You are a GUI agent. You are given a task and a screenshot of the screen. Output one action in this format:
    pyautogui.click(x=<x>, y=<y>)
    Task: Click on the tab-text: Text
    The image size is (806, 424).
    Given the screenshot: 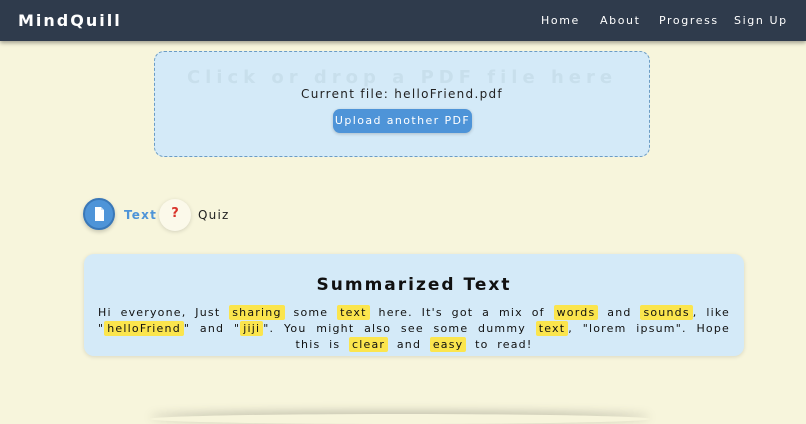 What is the action you would take?
    pyautogui.click(x=140, y=215)
    